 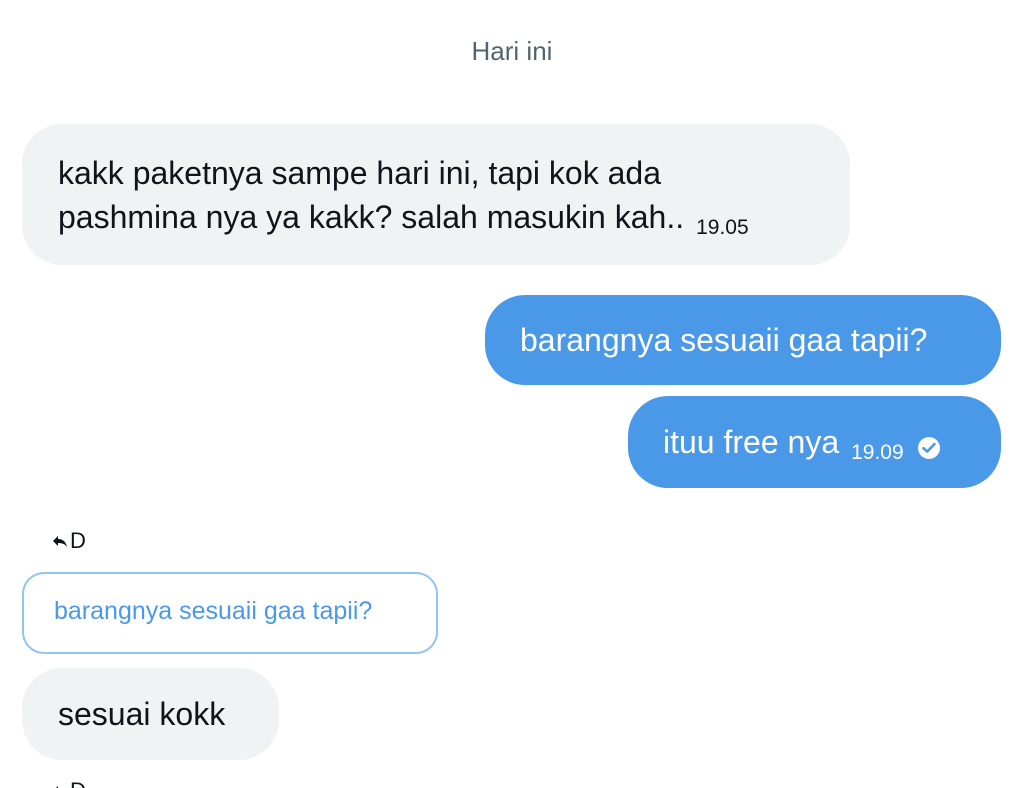 I want to click on read-check-icon, so click(x=928, y=448).